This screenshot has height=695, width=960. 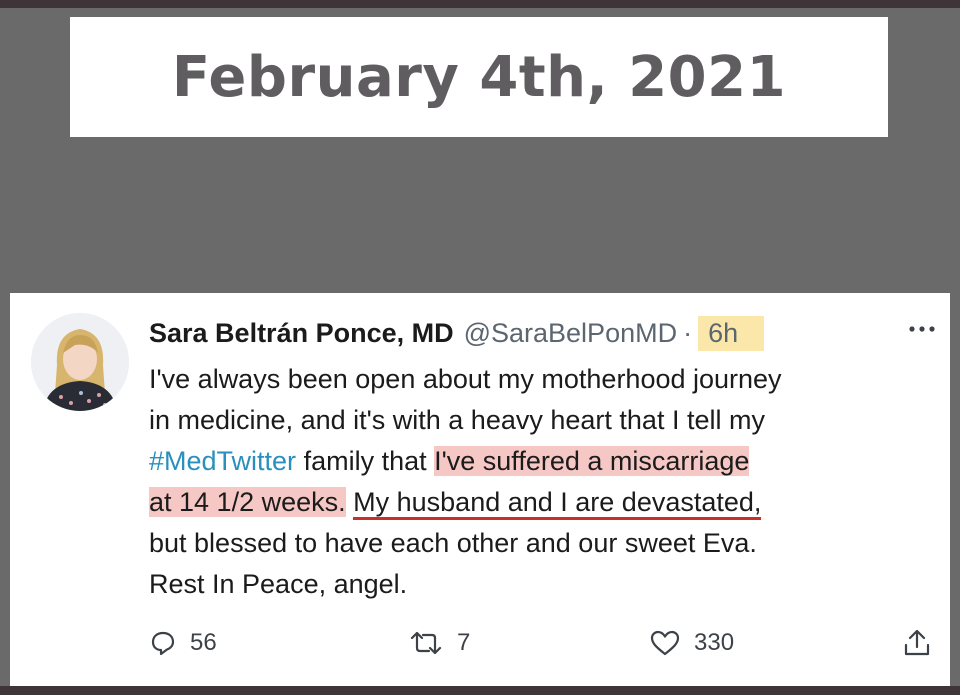 I want to click on tweet-text-segment: family that, so click(x=365, y=461).